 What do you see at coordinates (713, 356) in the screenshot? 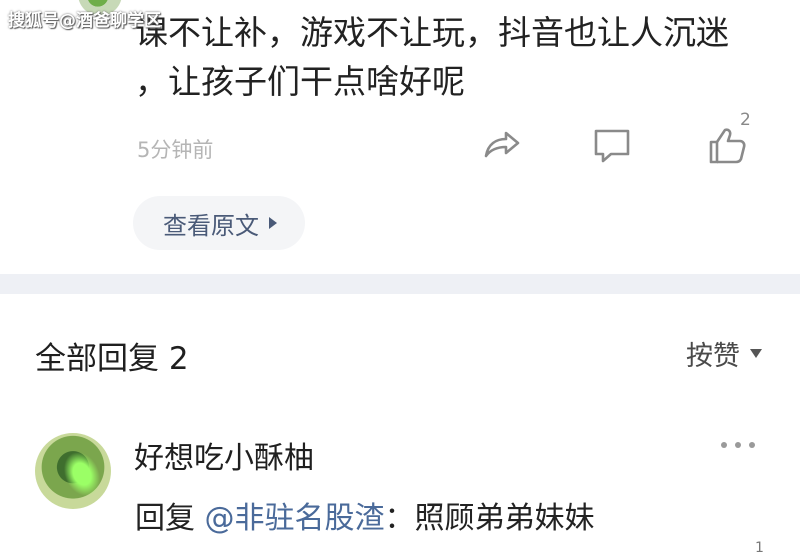
I see `sort-label: 按赞` at bounding box center [713, 356].